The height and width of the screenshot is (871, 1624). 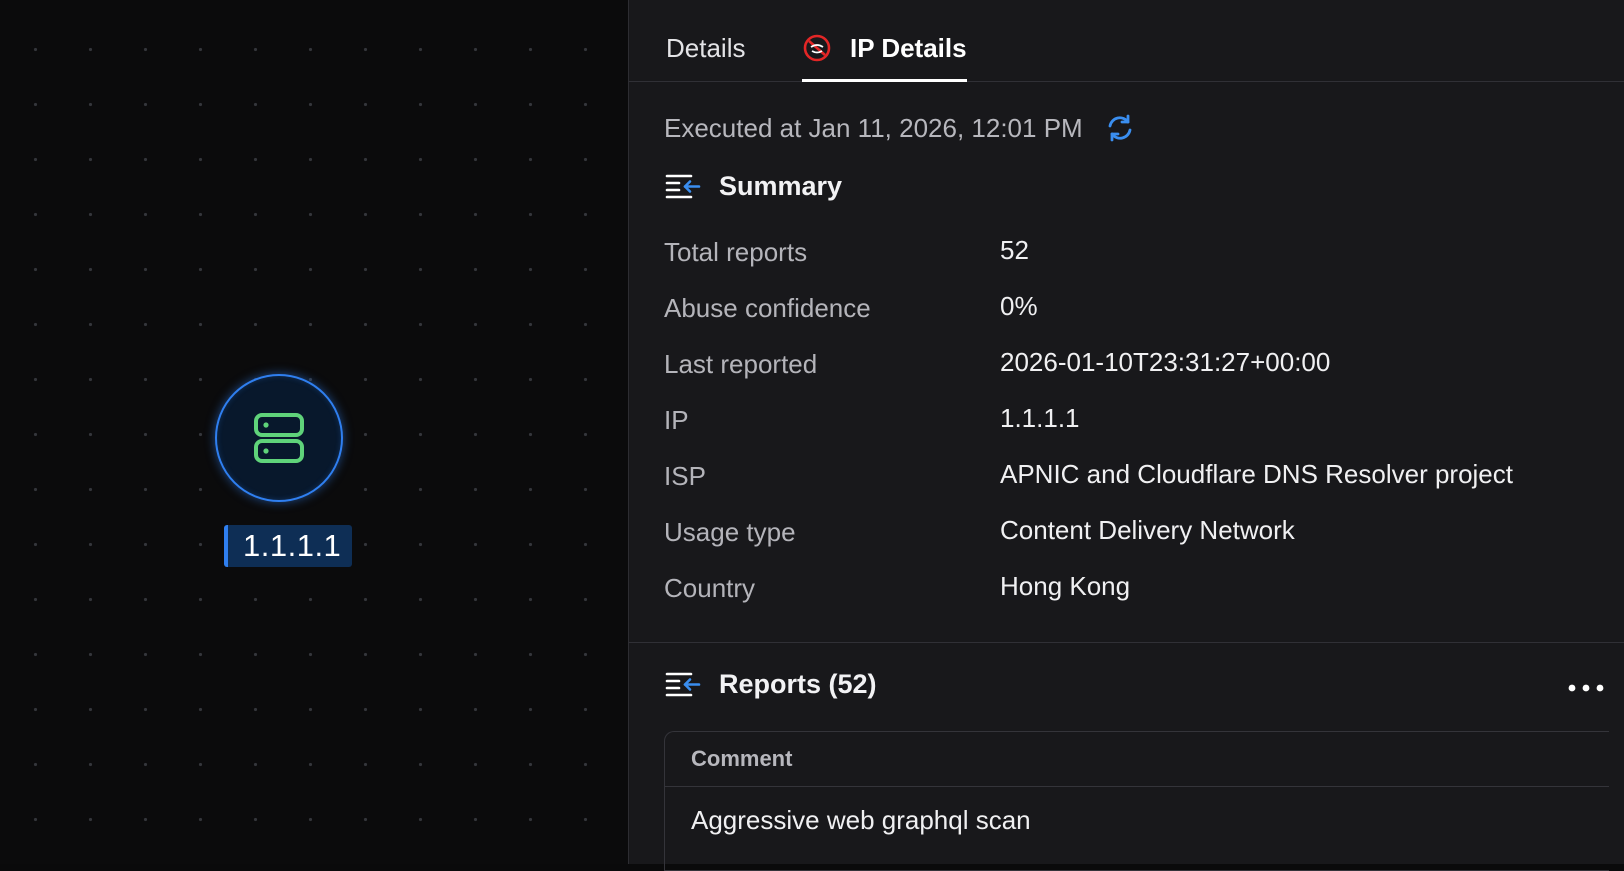 I want to click on summary-value: 1.1.1.1, so click(x=1040, y=418).